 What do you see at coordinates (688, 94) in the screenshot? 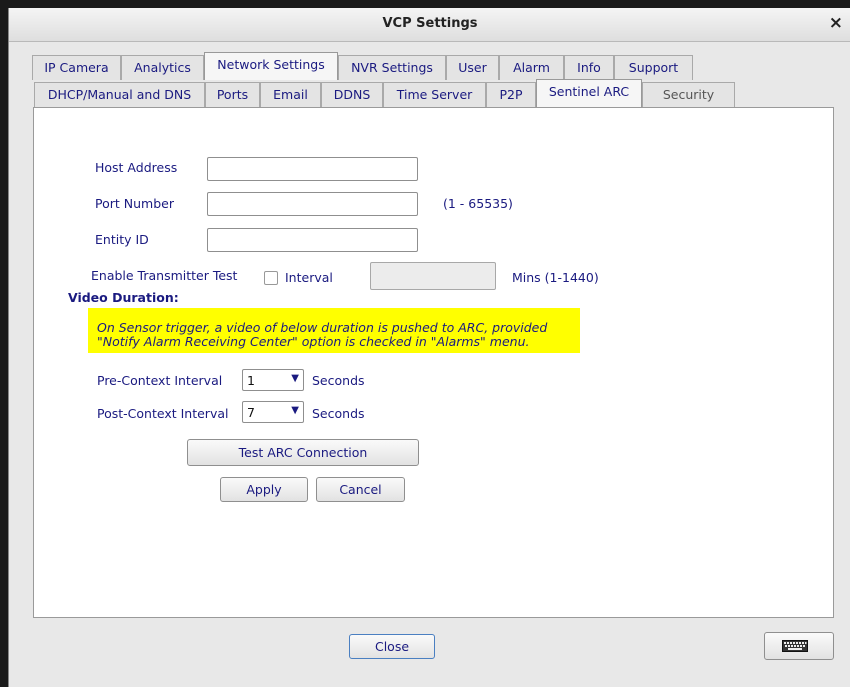
I see `tab-security: Security` at bounding box center [688, 94].